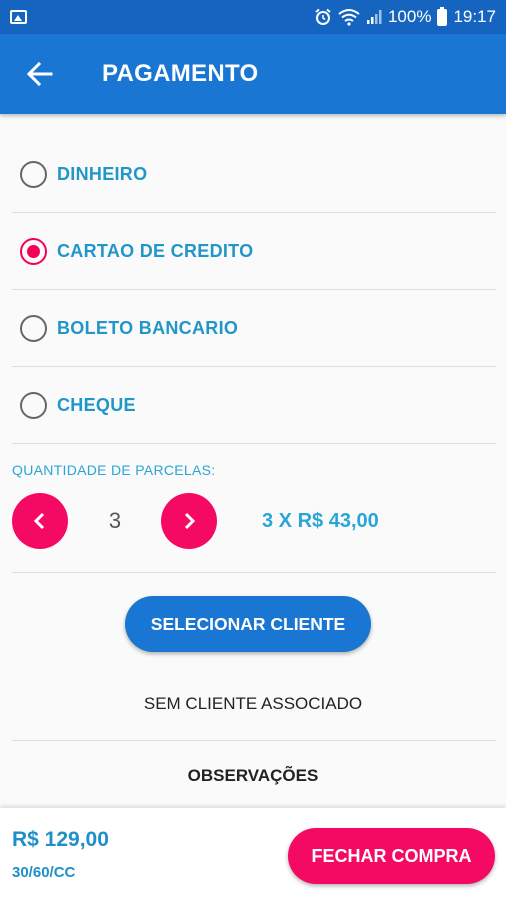  Describe the element at coordinates (253, 854) in the screenshot. I see `bottom-bar: R$ 129,00 30/60/CC FECHAR COMPRA` at that location.